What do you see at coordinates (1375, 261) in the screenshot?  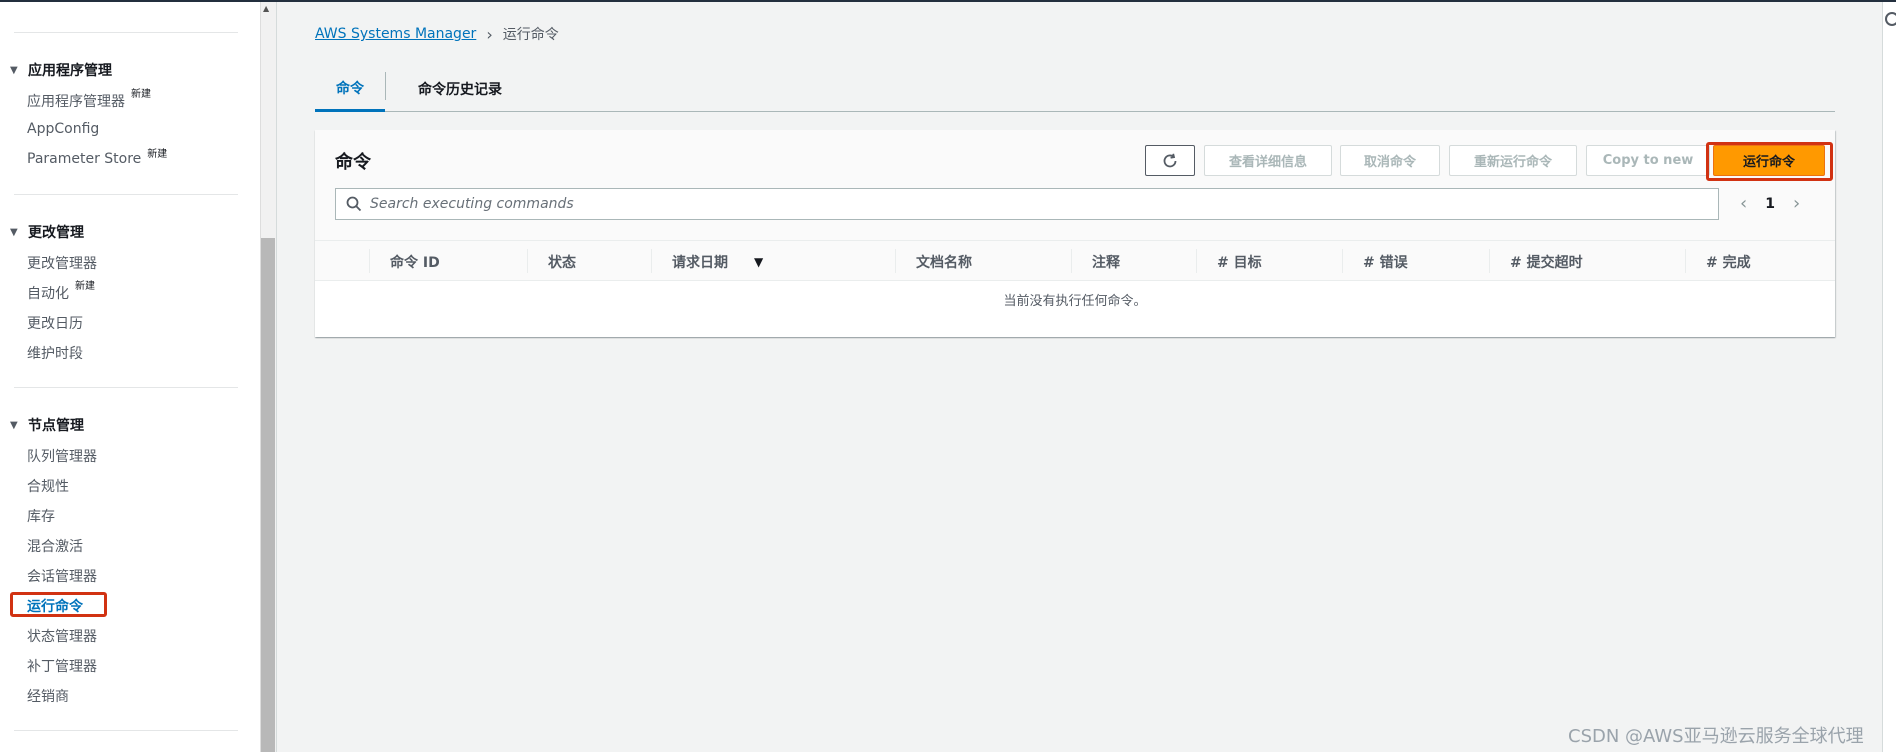 I see `column-errors: # 错误` at bounding box center [1375, 261].